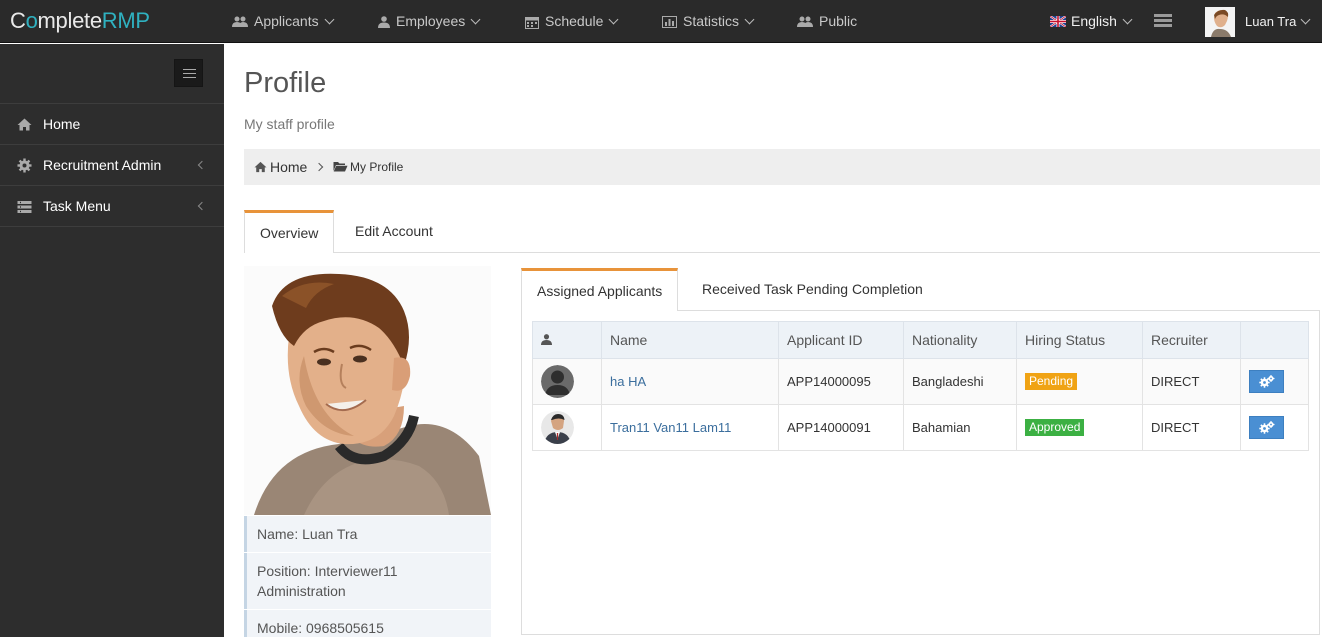  I want to click on gear-icon, so click(24, 165).